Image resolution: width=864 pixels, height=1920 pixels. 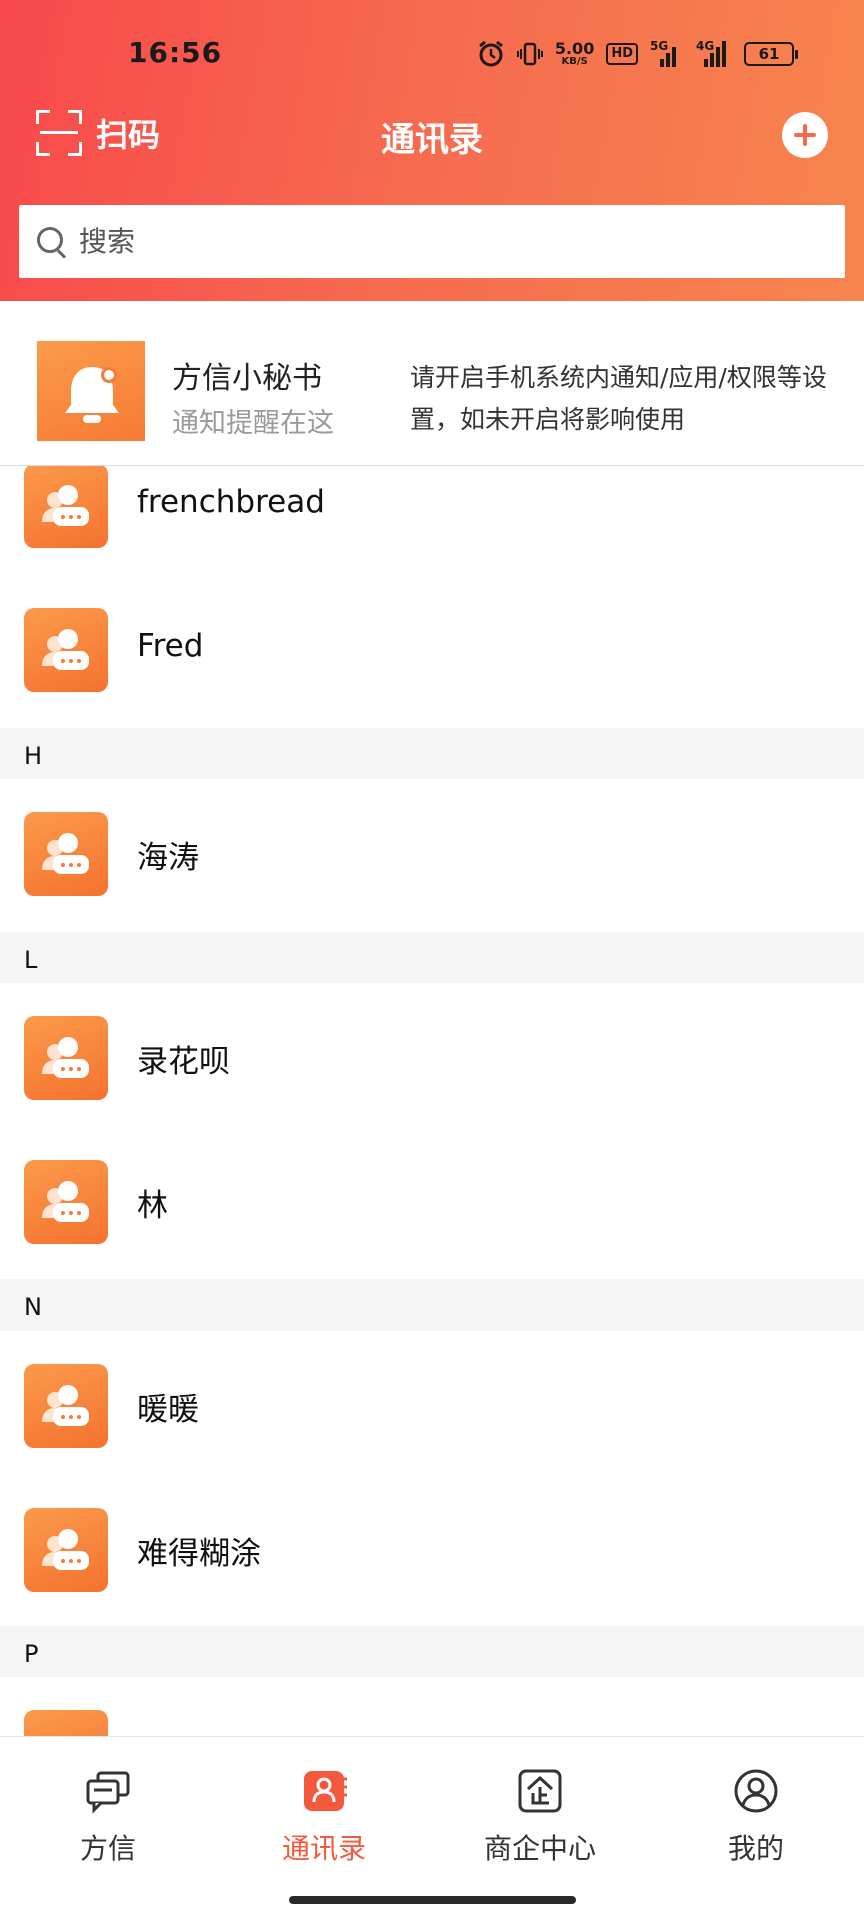 What do you see at coordinates (439, 241) in the screenshot?
I see `search-input` at bounding box center [439, 241].